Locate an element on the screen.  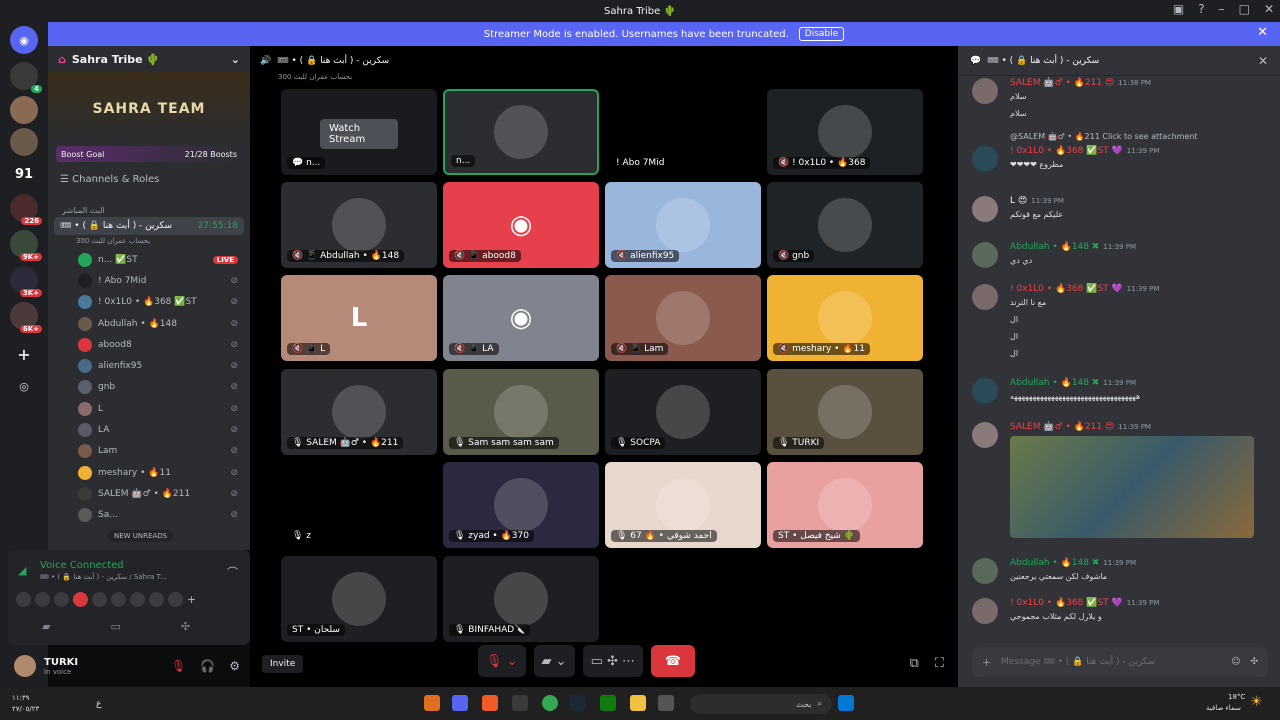
discord-taskbar-icon is located at coordinates (460, 703).